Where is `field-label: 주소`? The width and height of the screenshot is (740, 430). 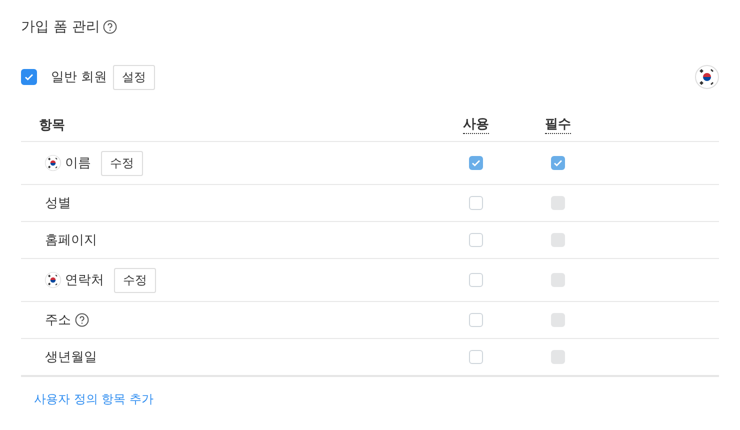
field-label: 주소 is located at coordinates (58, 320).